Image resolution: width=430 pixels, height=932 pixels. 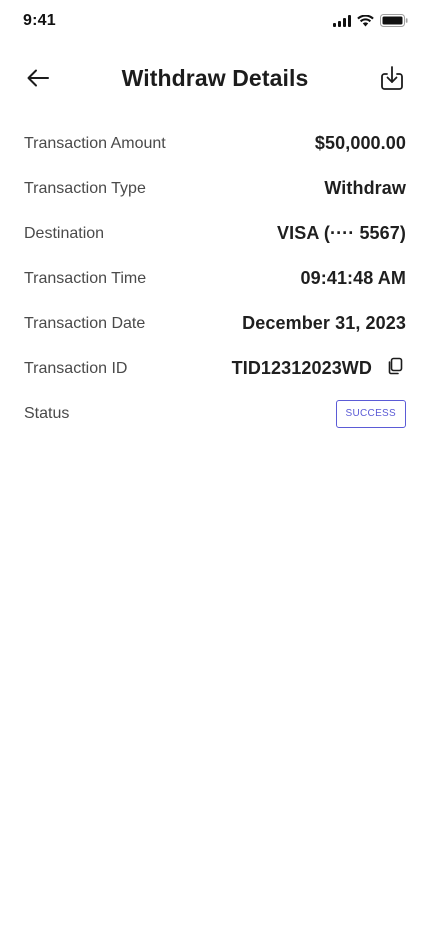 What do you see at coordinates (215, 143) in the screenshot?
I see `detail-row-amount: Transaction Amount $50,000.00` at bounding box center [215, 143].